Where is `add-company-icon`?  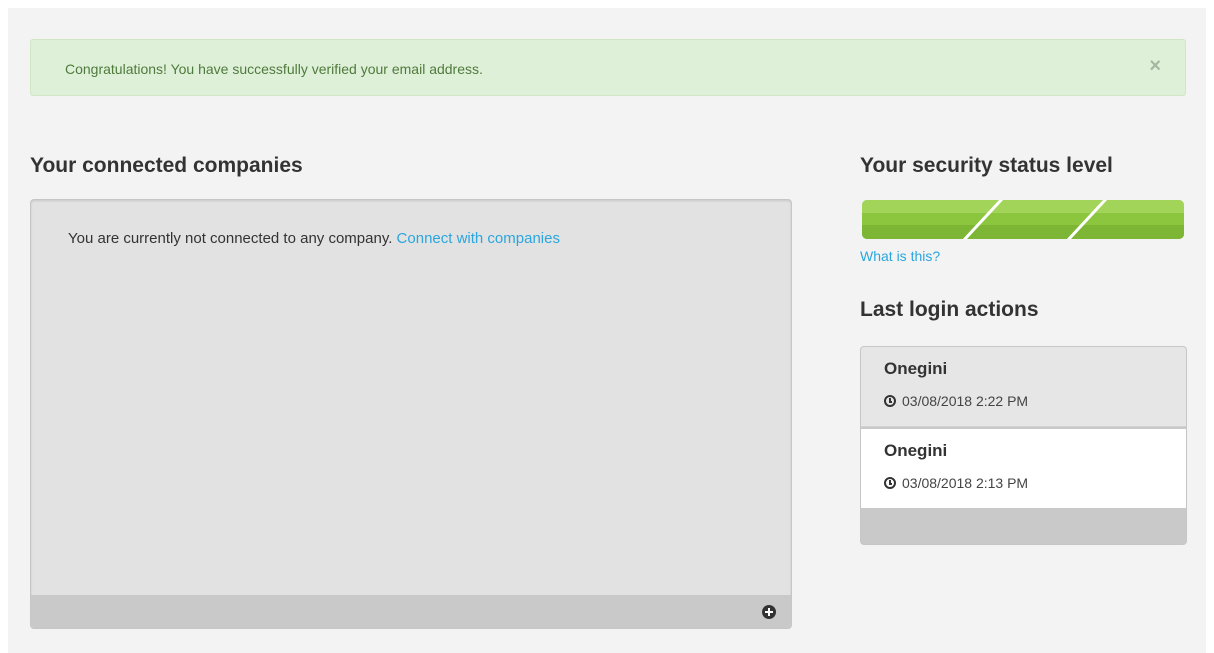 add-company-icon is located at coordinates (769, 612).